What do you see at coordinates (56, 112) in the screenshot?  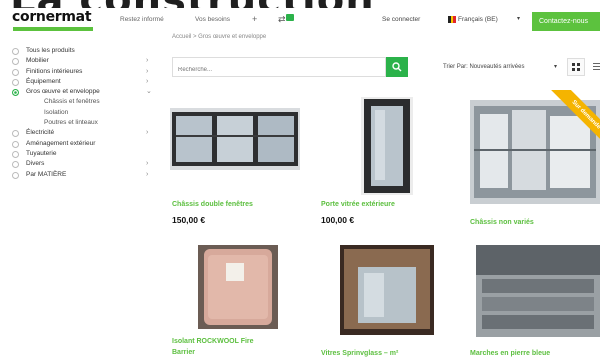 I see `sidebar-item-label: Isolation` at bounding box center [56, 112].